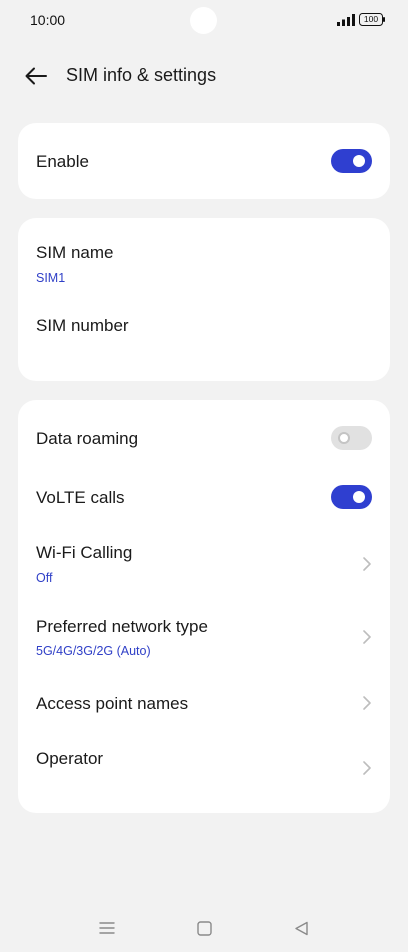 The height and width of the screenshot is (952, 408). I want to click on volte-row: VoLTE calls, so click(204, 501).